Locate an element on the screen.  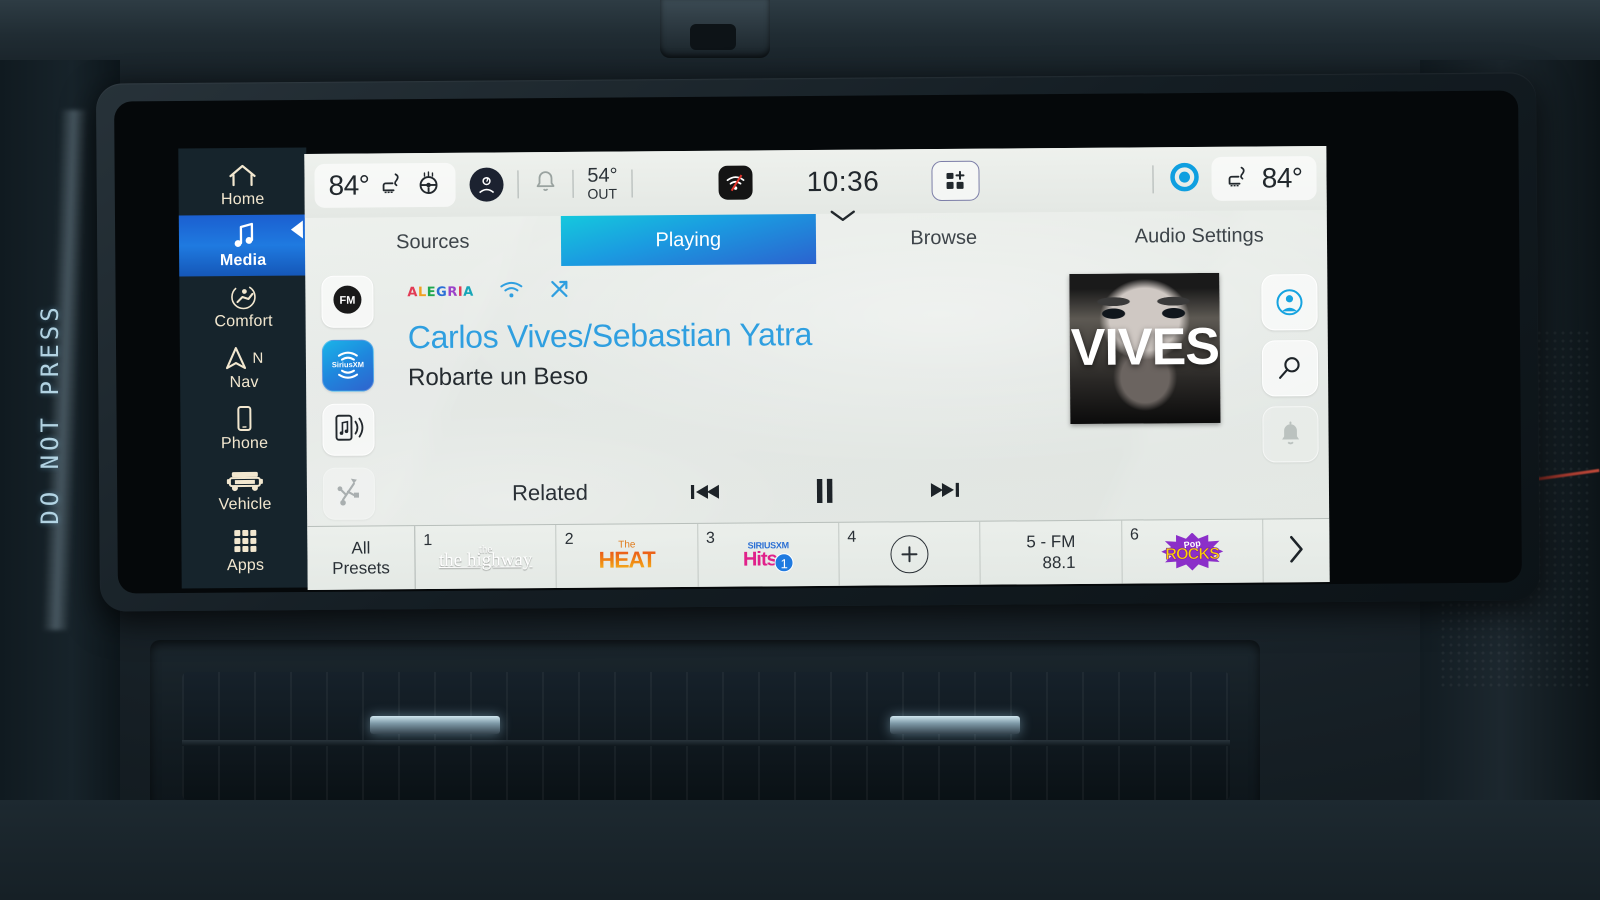
source-rail: FM SiriusXM is located at coordinates (342, 396).